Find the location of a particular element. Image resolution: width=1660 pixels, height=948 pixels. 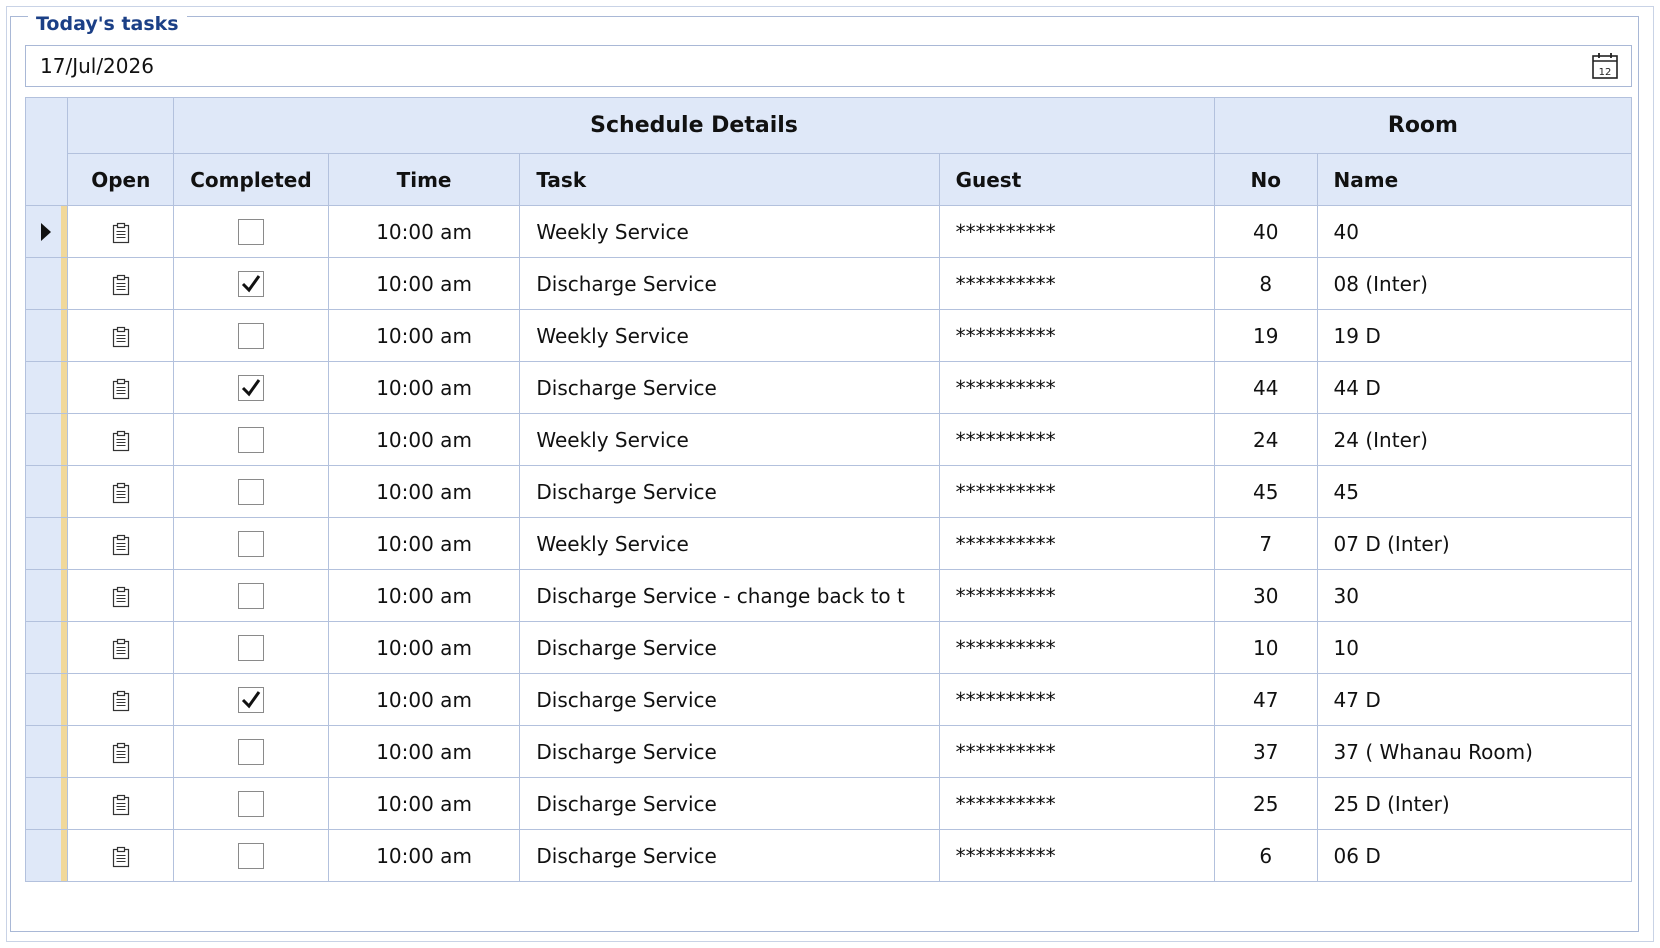

room-name-cell: 47 D is located at coordinates (1474, 699).